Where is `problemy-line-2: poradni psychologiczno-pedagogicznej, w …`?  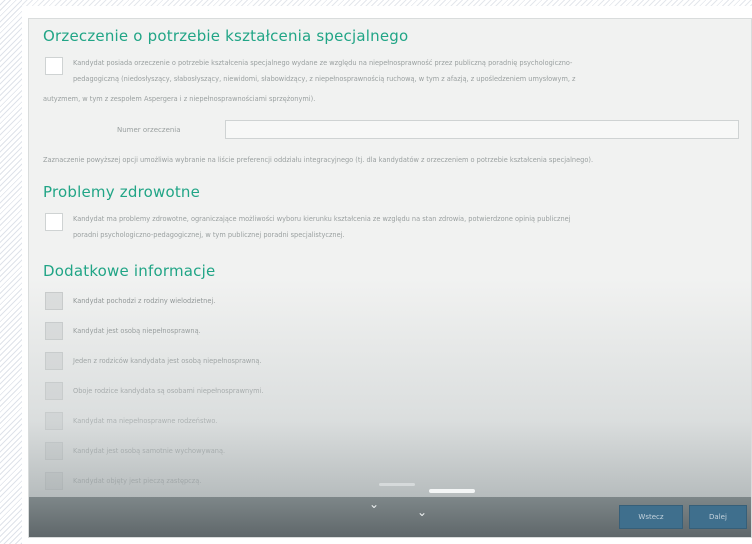
problemy-line-2: poradni psychologiczno-pedagogicznej, w … is located at coordinates (209, 235).